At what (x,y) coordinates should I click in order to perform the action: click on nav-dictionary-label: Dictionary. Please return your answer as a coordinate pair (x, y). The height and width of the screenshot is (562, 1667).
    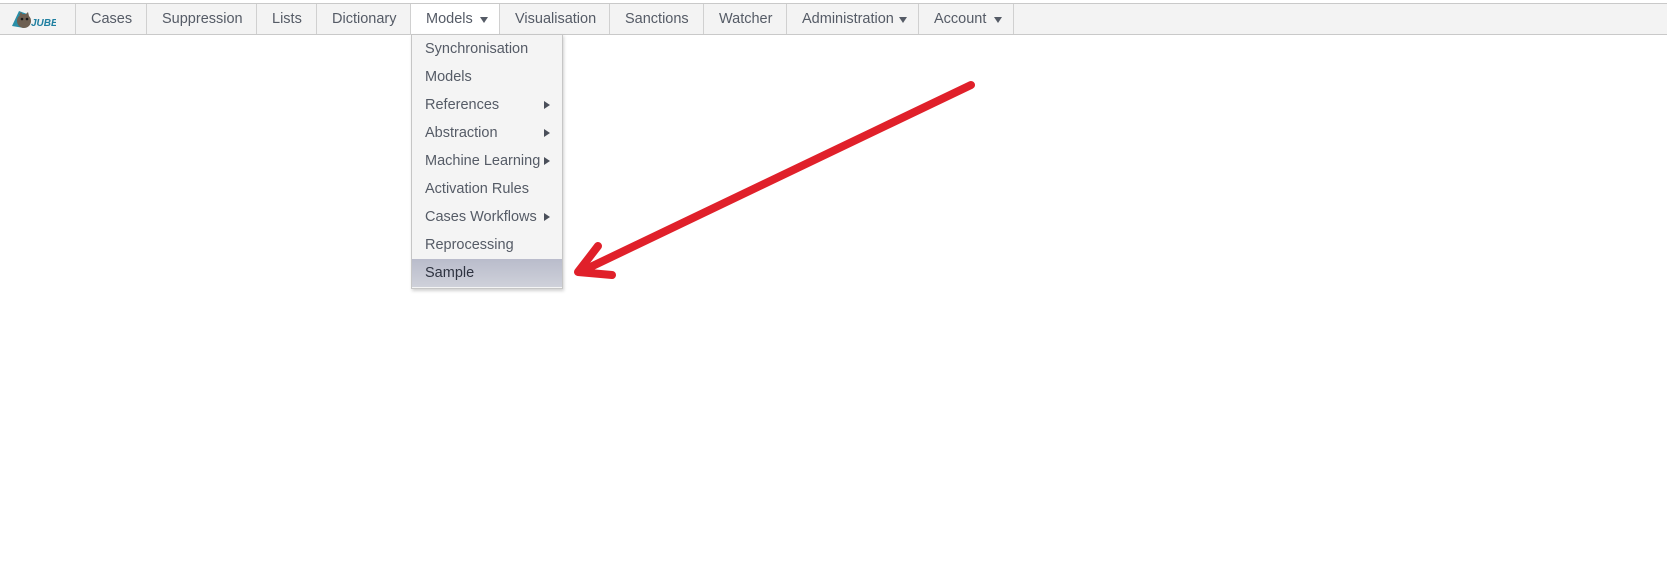
    Looking at the image, I should click on (364, 19).